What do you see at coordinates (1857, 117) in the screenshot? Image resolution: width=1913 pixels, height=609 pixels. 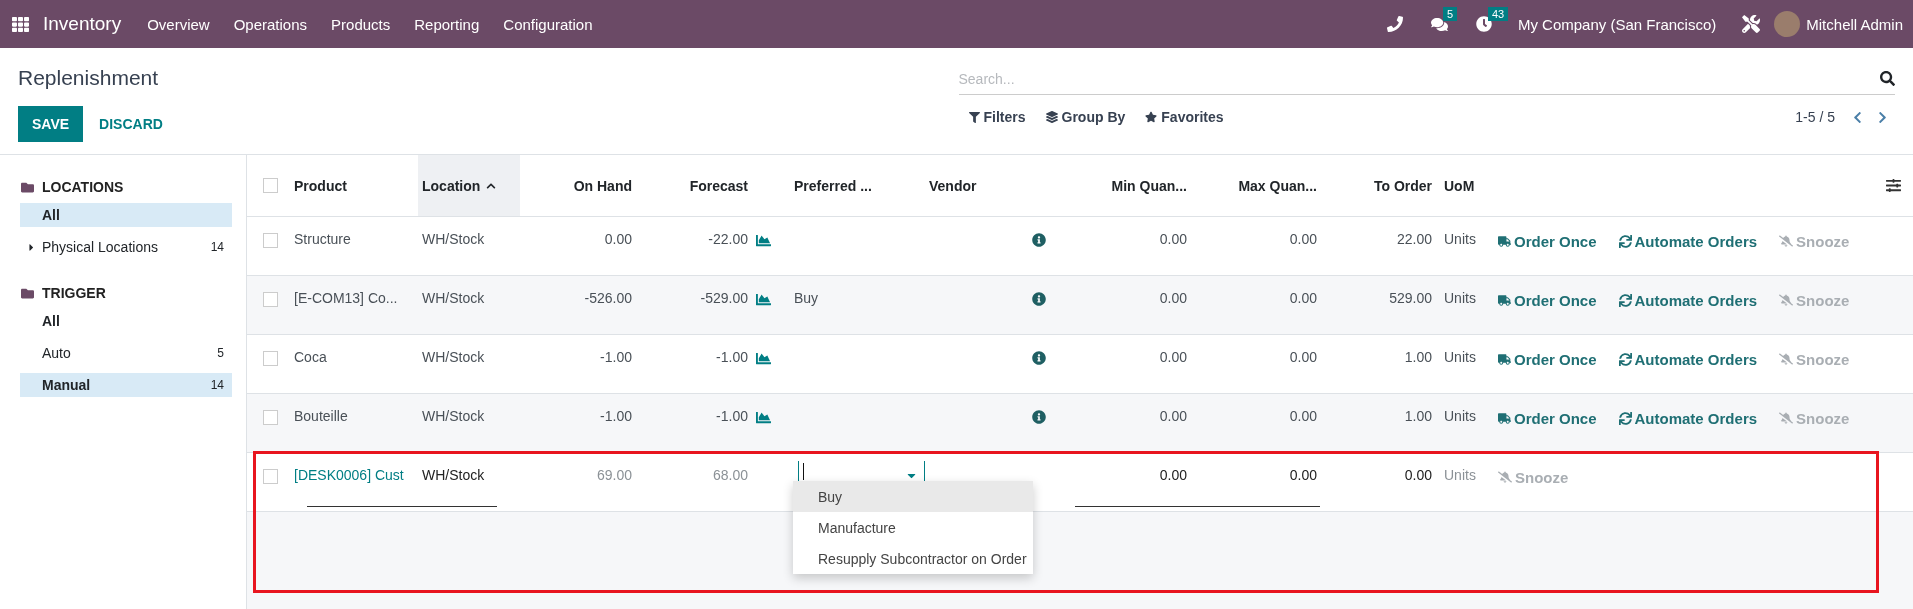 I see `chevron-left-icon` at bounding box center [1857, 117].